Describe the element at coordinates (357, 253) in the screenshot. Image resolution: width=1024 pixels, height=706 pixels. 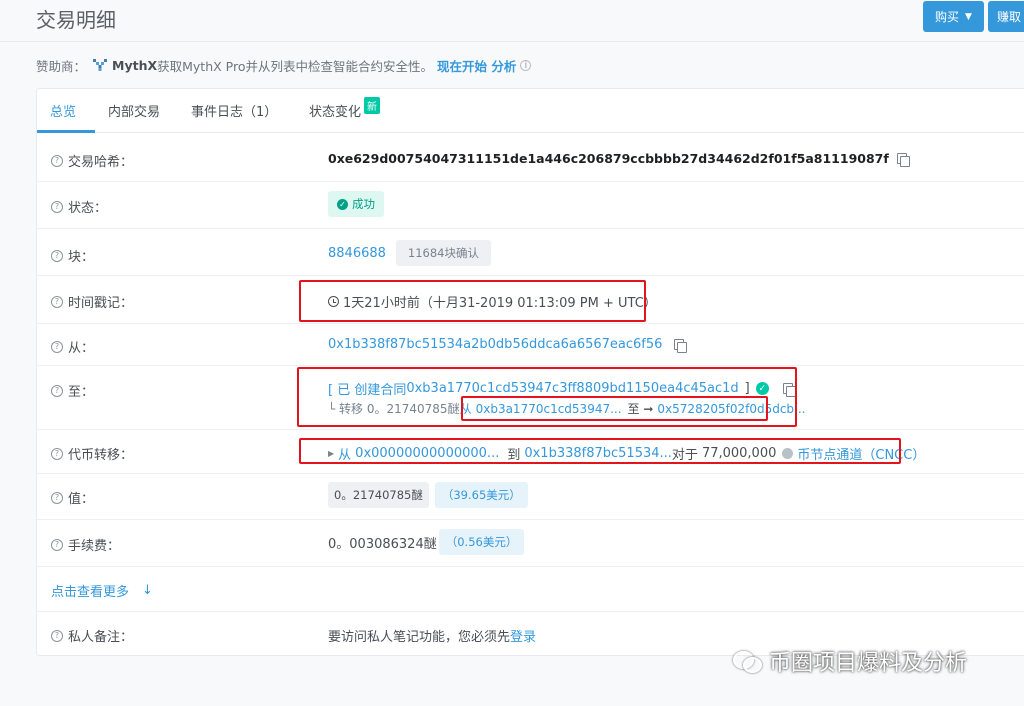
I see `block-number-link: 8846688` at that location.